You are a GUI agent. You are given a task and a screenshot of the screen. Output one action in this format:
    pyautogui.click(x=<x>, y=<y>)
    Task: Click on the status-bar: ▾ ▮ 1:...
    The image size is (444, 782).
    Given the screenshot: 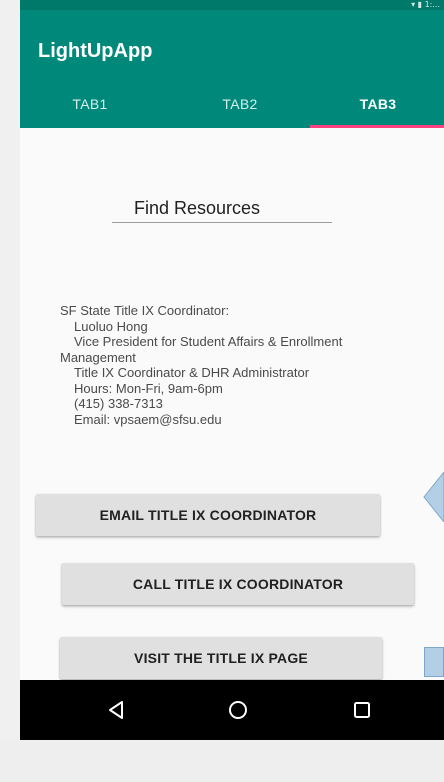 What is the action you would take?
    pyautogui.click(x=232, y=5)
    